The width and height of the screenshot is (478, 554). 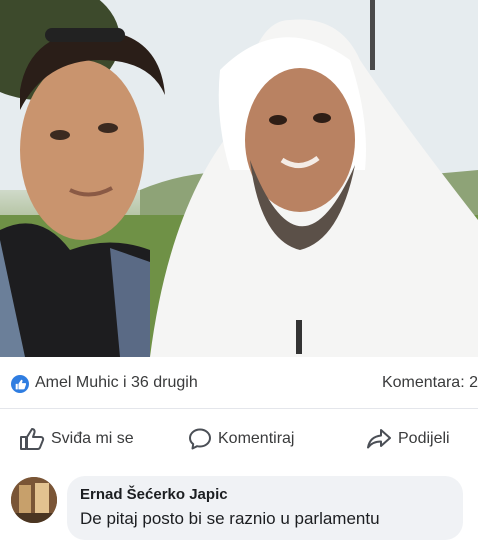 I want to click on reactors-text: Amel Muhic i 36 drugih, so click(x=116, y=383).